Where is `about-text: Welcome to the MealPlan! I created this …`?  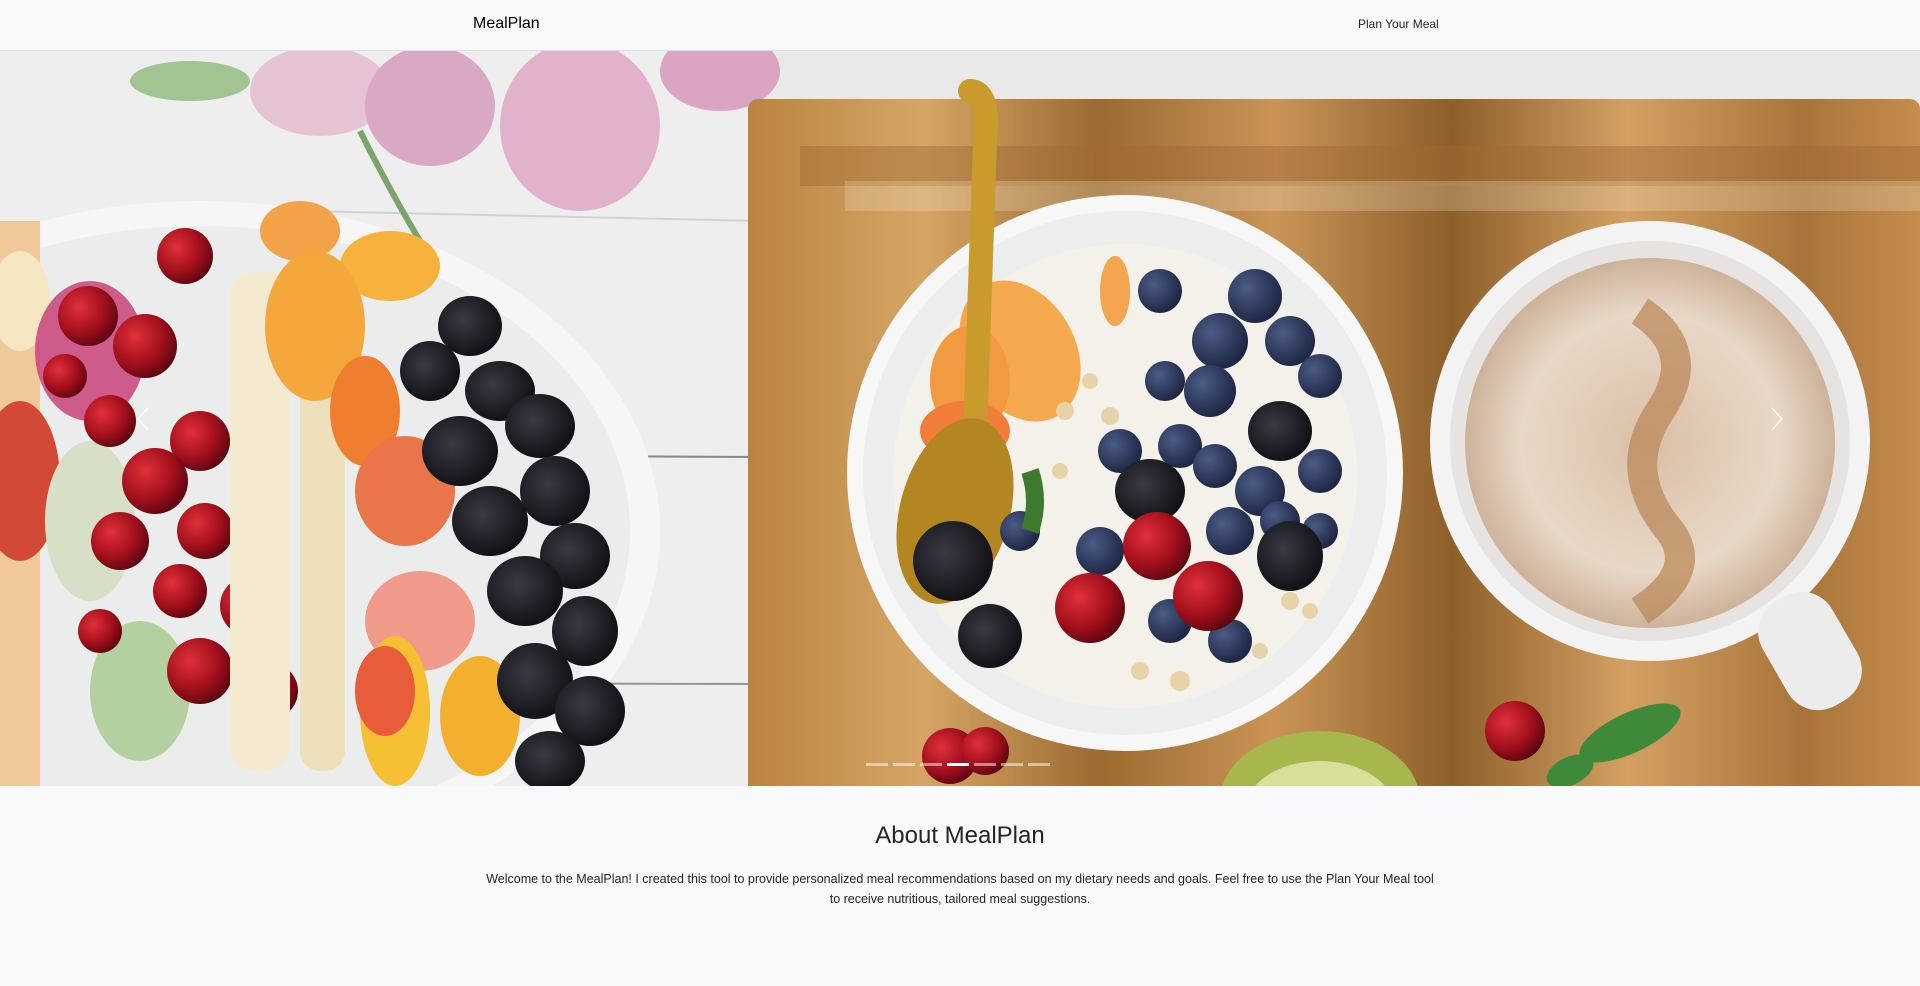
about-text: Welcome to the MealPlan! I created this … is located at coordinates (960, 889).